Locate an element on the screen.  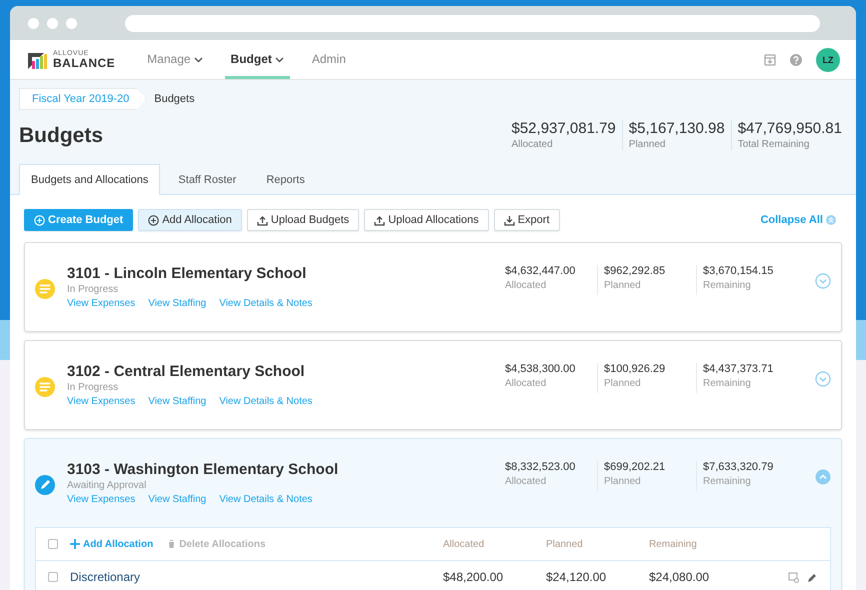
breadcrumb-current: Budgets is located at coordinates (174, 99).